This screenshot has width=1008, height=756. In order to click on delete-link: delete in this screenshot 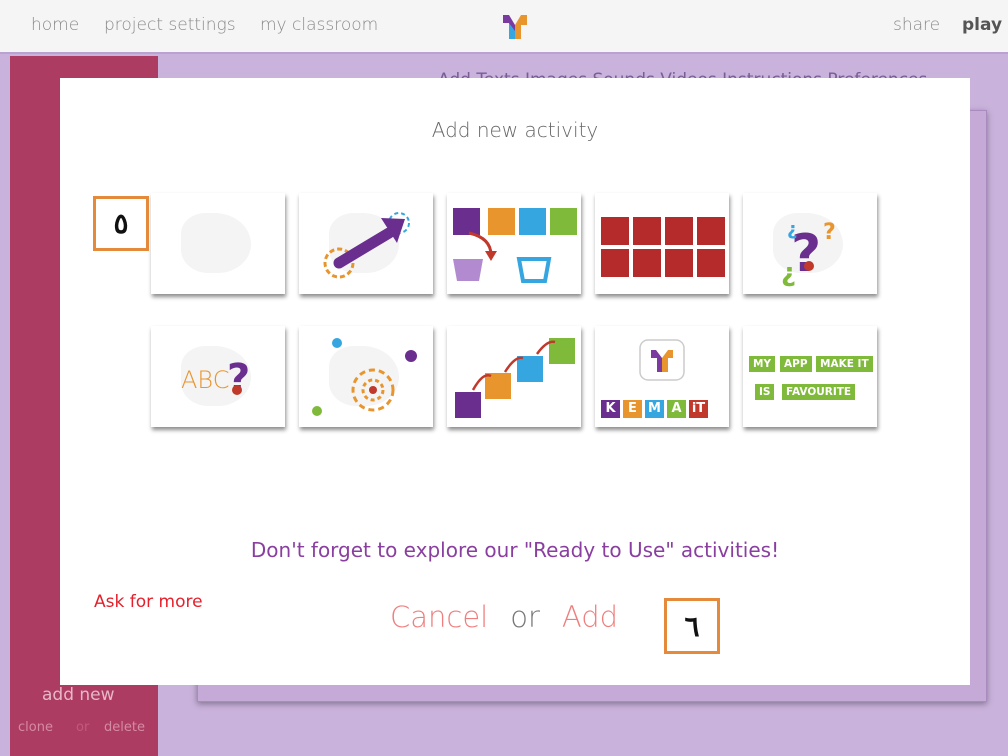, I will do `click(124, 727)`.